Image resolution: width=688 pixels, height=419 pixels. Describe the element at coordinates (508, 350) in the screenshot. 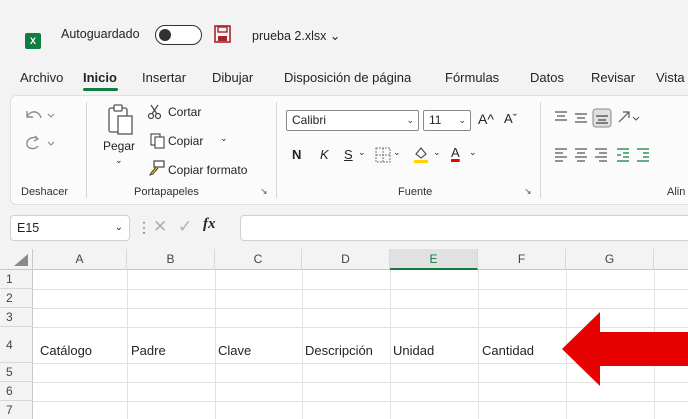

I see `cell-f4: Cantidad` at that location.